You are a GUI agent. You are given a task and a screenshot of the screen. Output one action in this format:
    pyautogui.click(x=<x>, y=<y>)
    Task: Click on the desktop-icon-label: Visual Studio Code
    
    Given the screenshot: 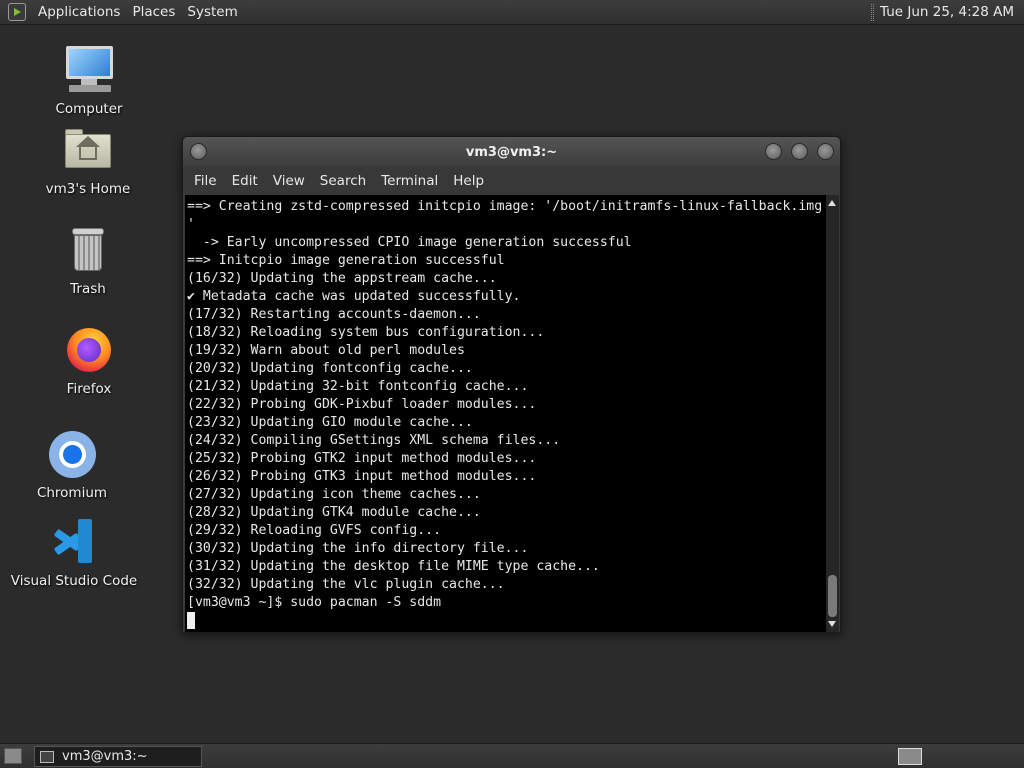 What is the action you would take?
    pyautogui.click(x=74, y=581)
    